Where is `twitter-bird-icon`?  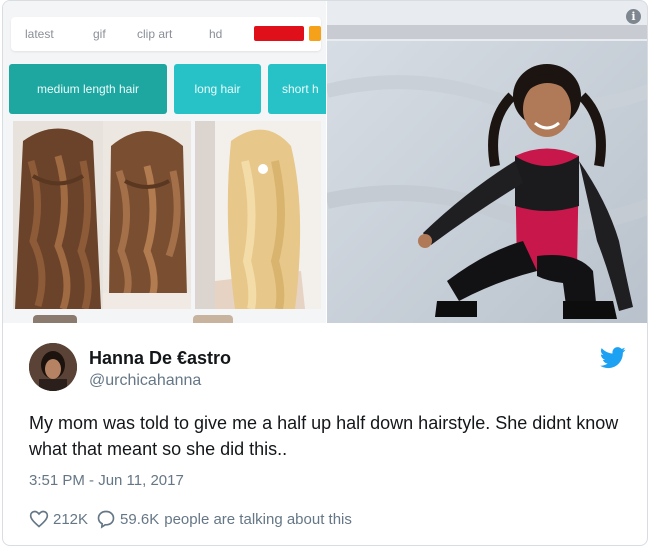
twitter-bird-icon is located at coordinates (613, 358).